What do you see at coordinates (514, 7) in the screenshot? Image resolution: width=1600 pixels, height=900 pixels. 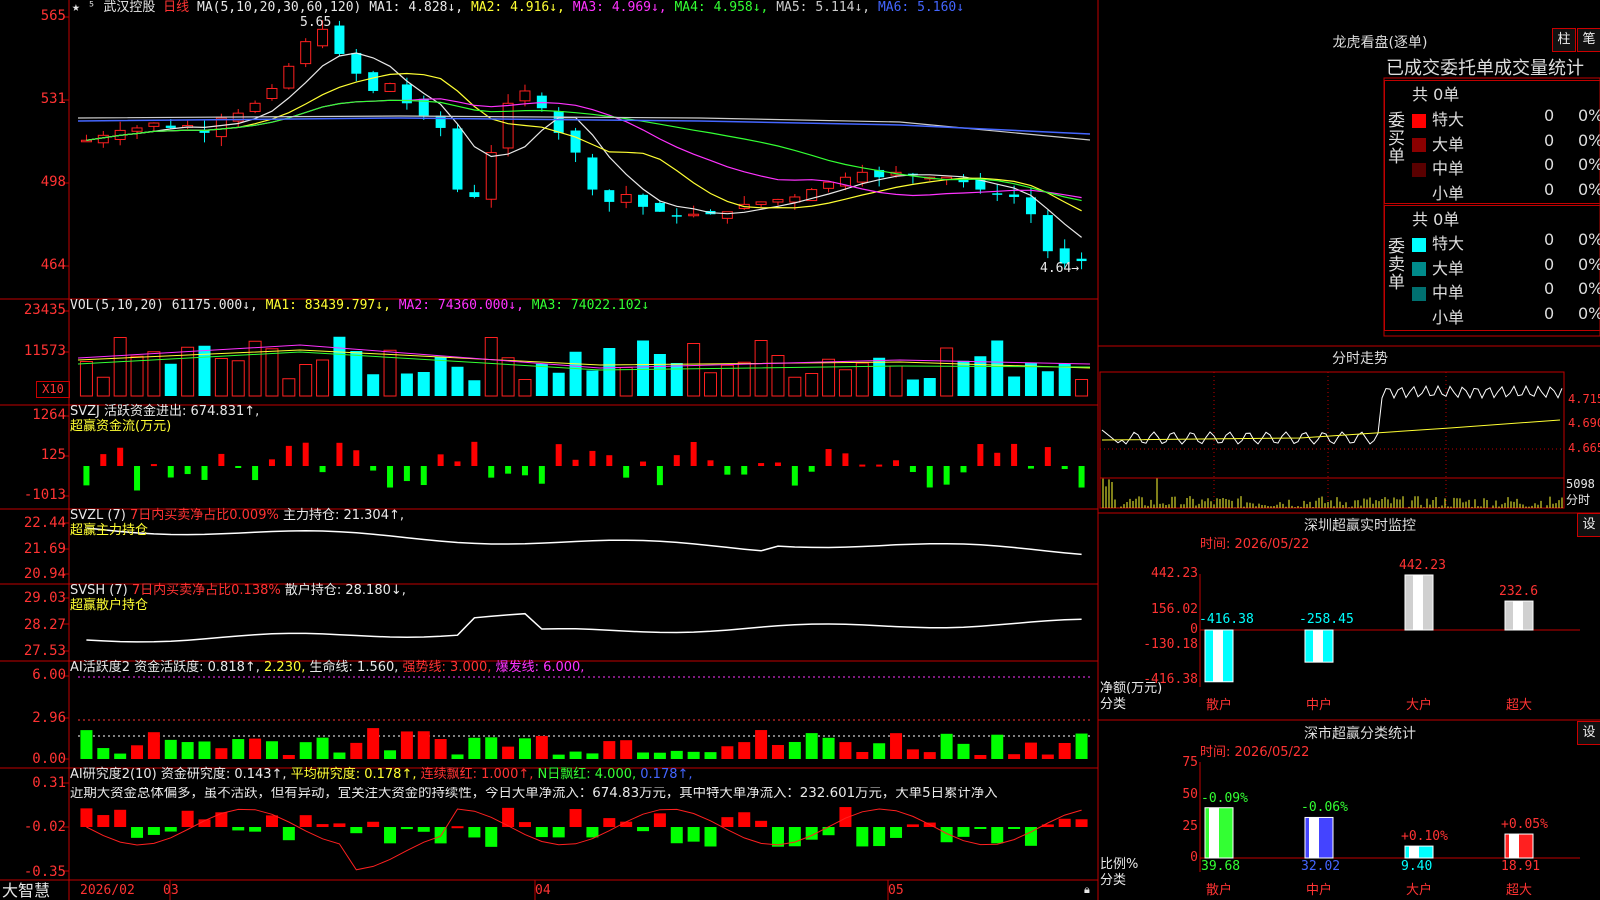 I see `ma-value-2: MA2: 4.916↓,` at bounding box center [514, 7].